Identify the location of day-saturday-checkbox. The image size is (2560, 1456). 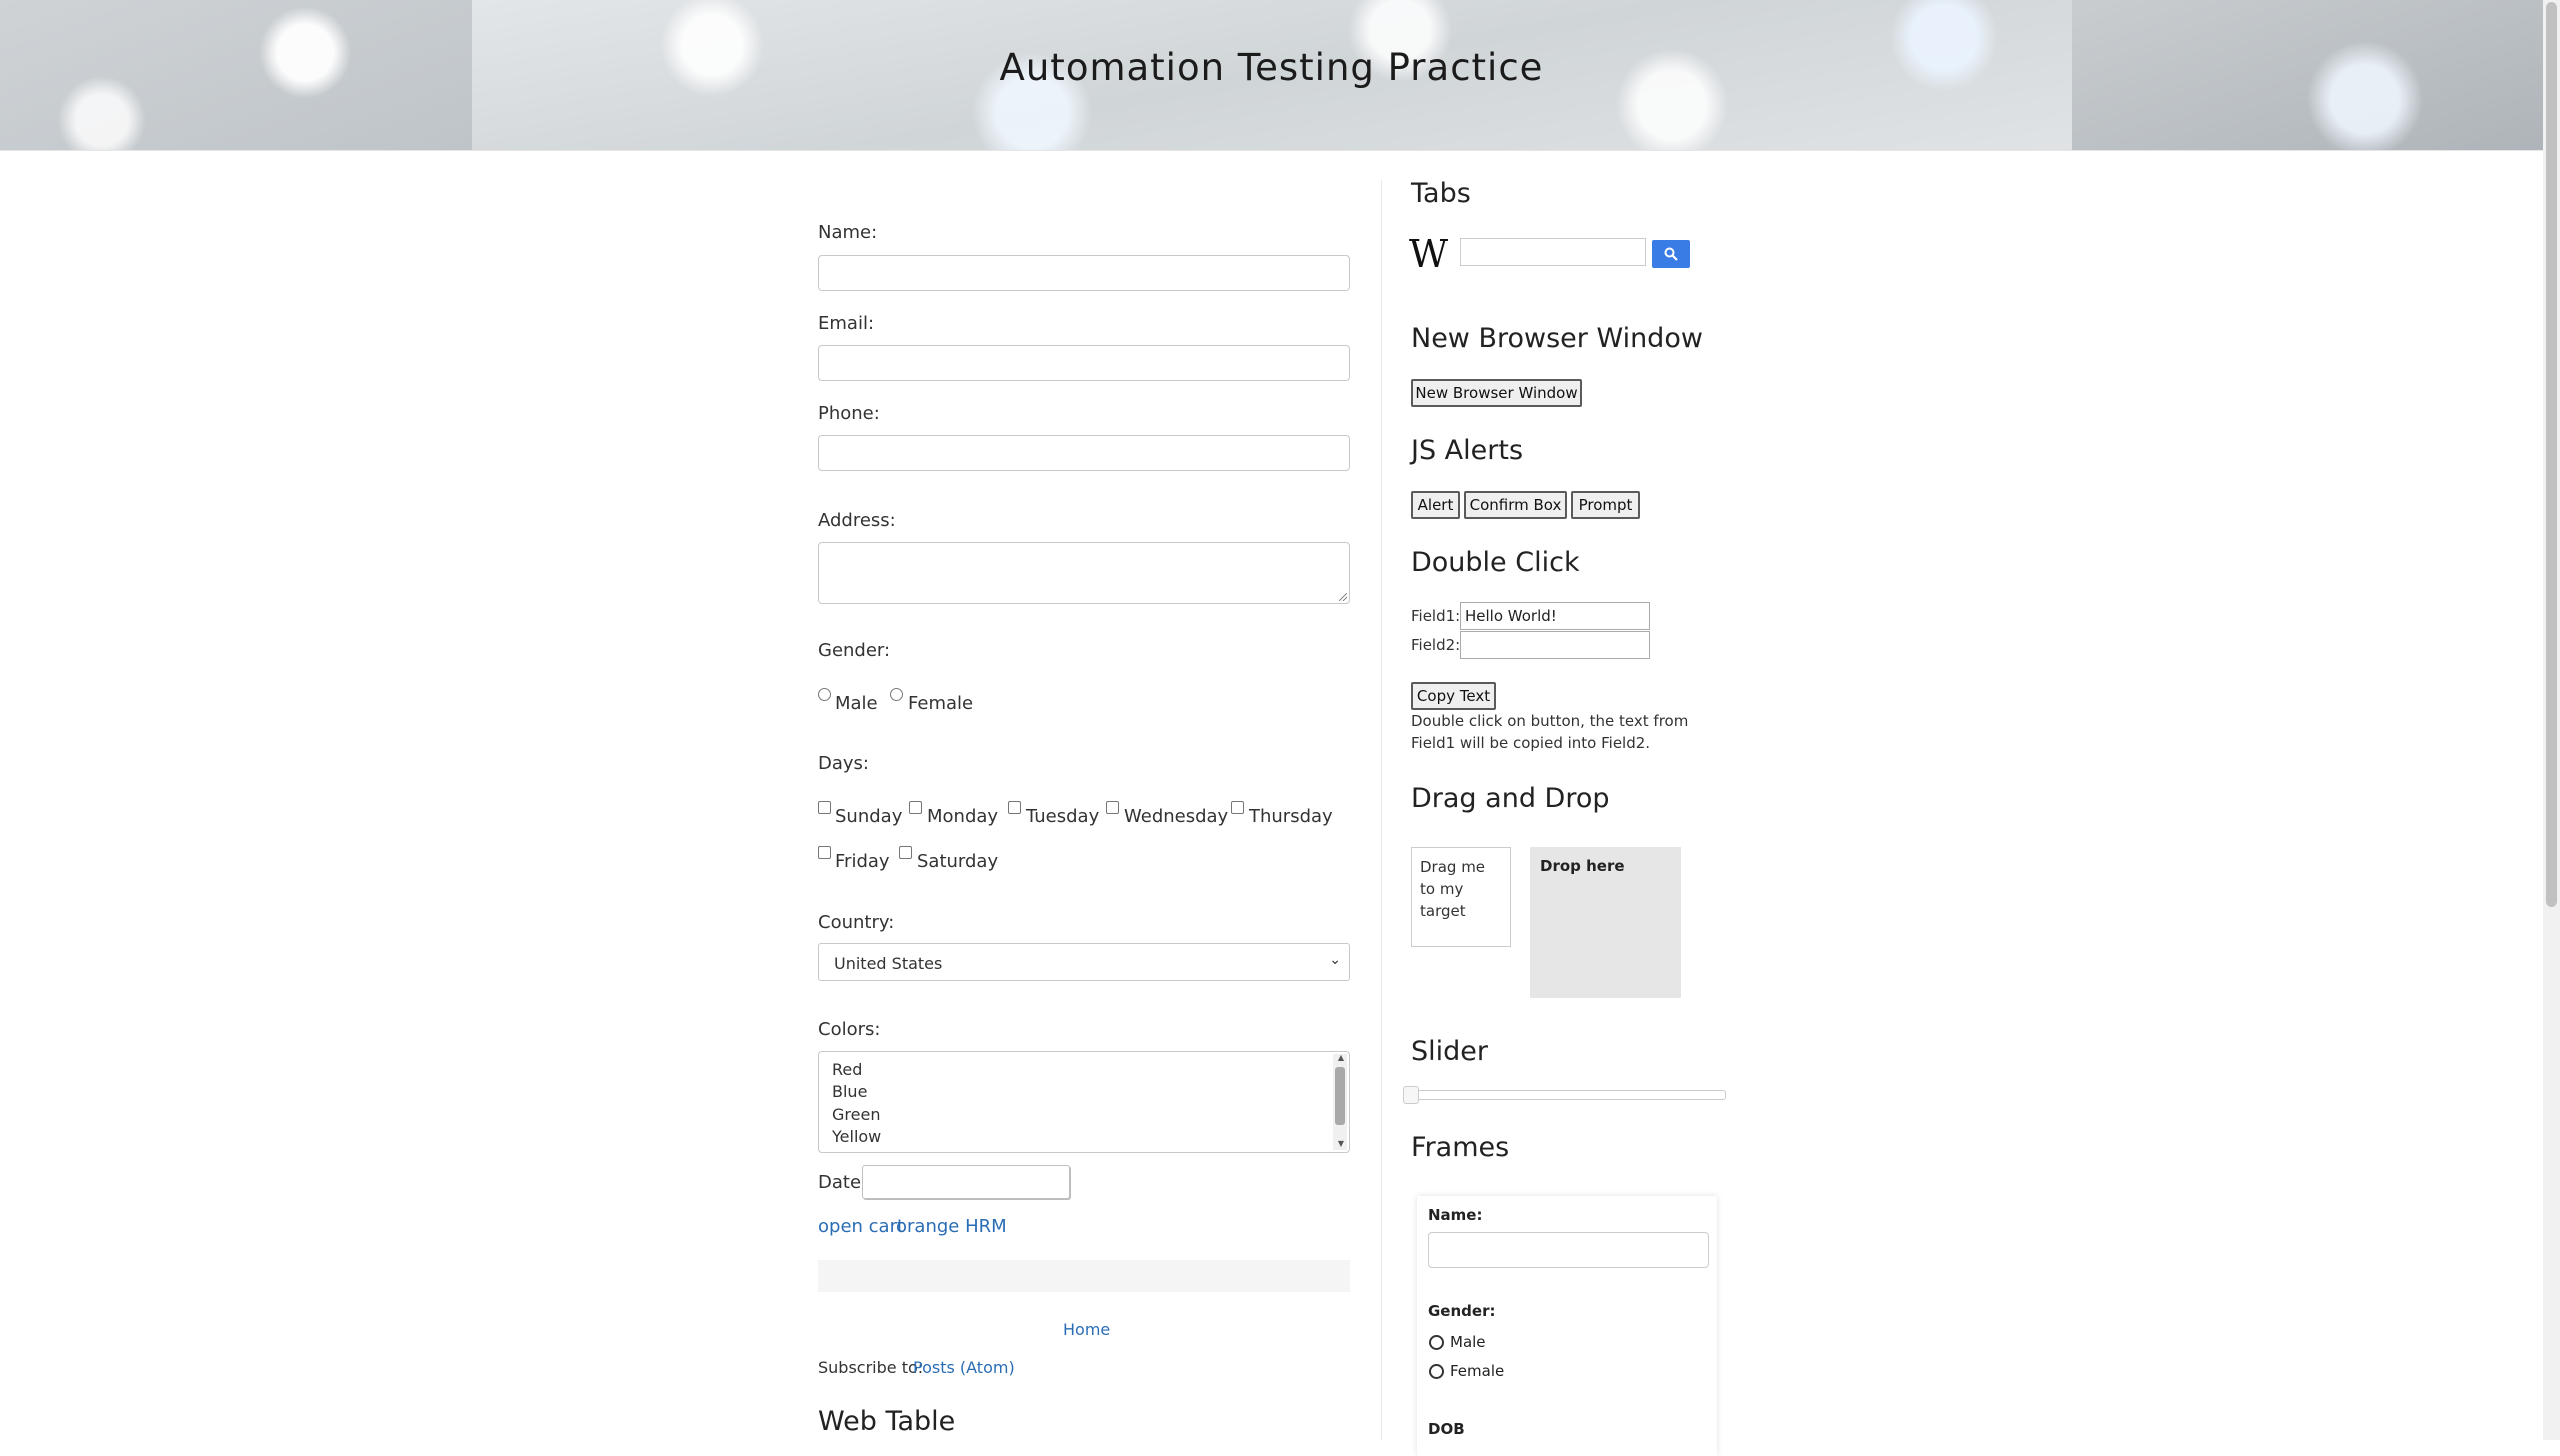
(905, 852).